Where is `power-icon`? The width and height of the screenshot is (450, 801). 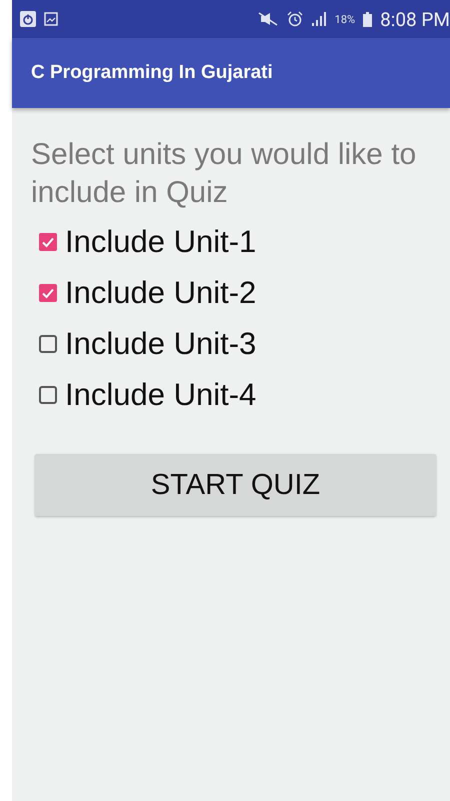 power-icon is located at coordinates (28, 19).